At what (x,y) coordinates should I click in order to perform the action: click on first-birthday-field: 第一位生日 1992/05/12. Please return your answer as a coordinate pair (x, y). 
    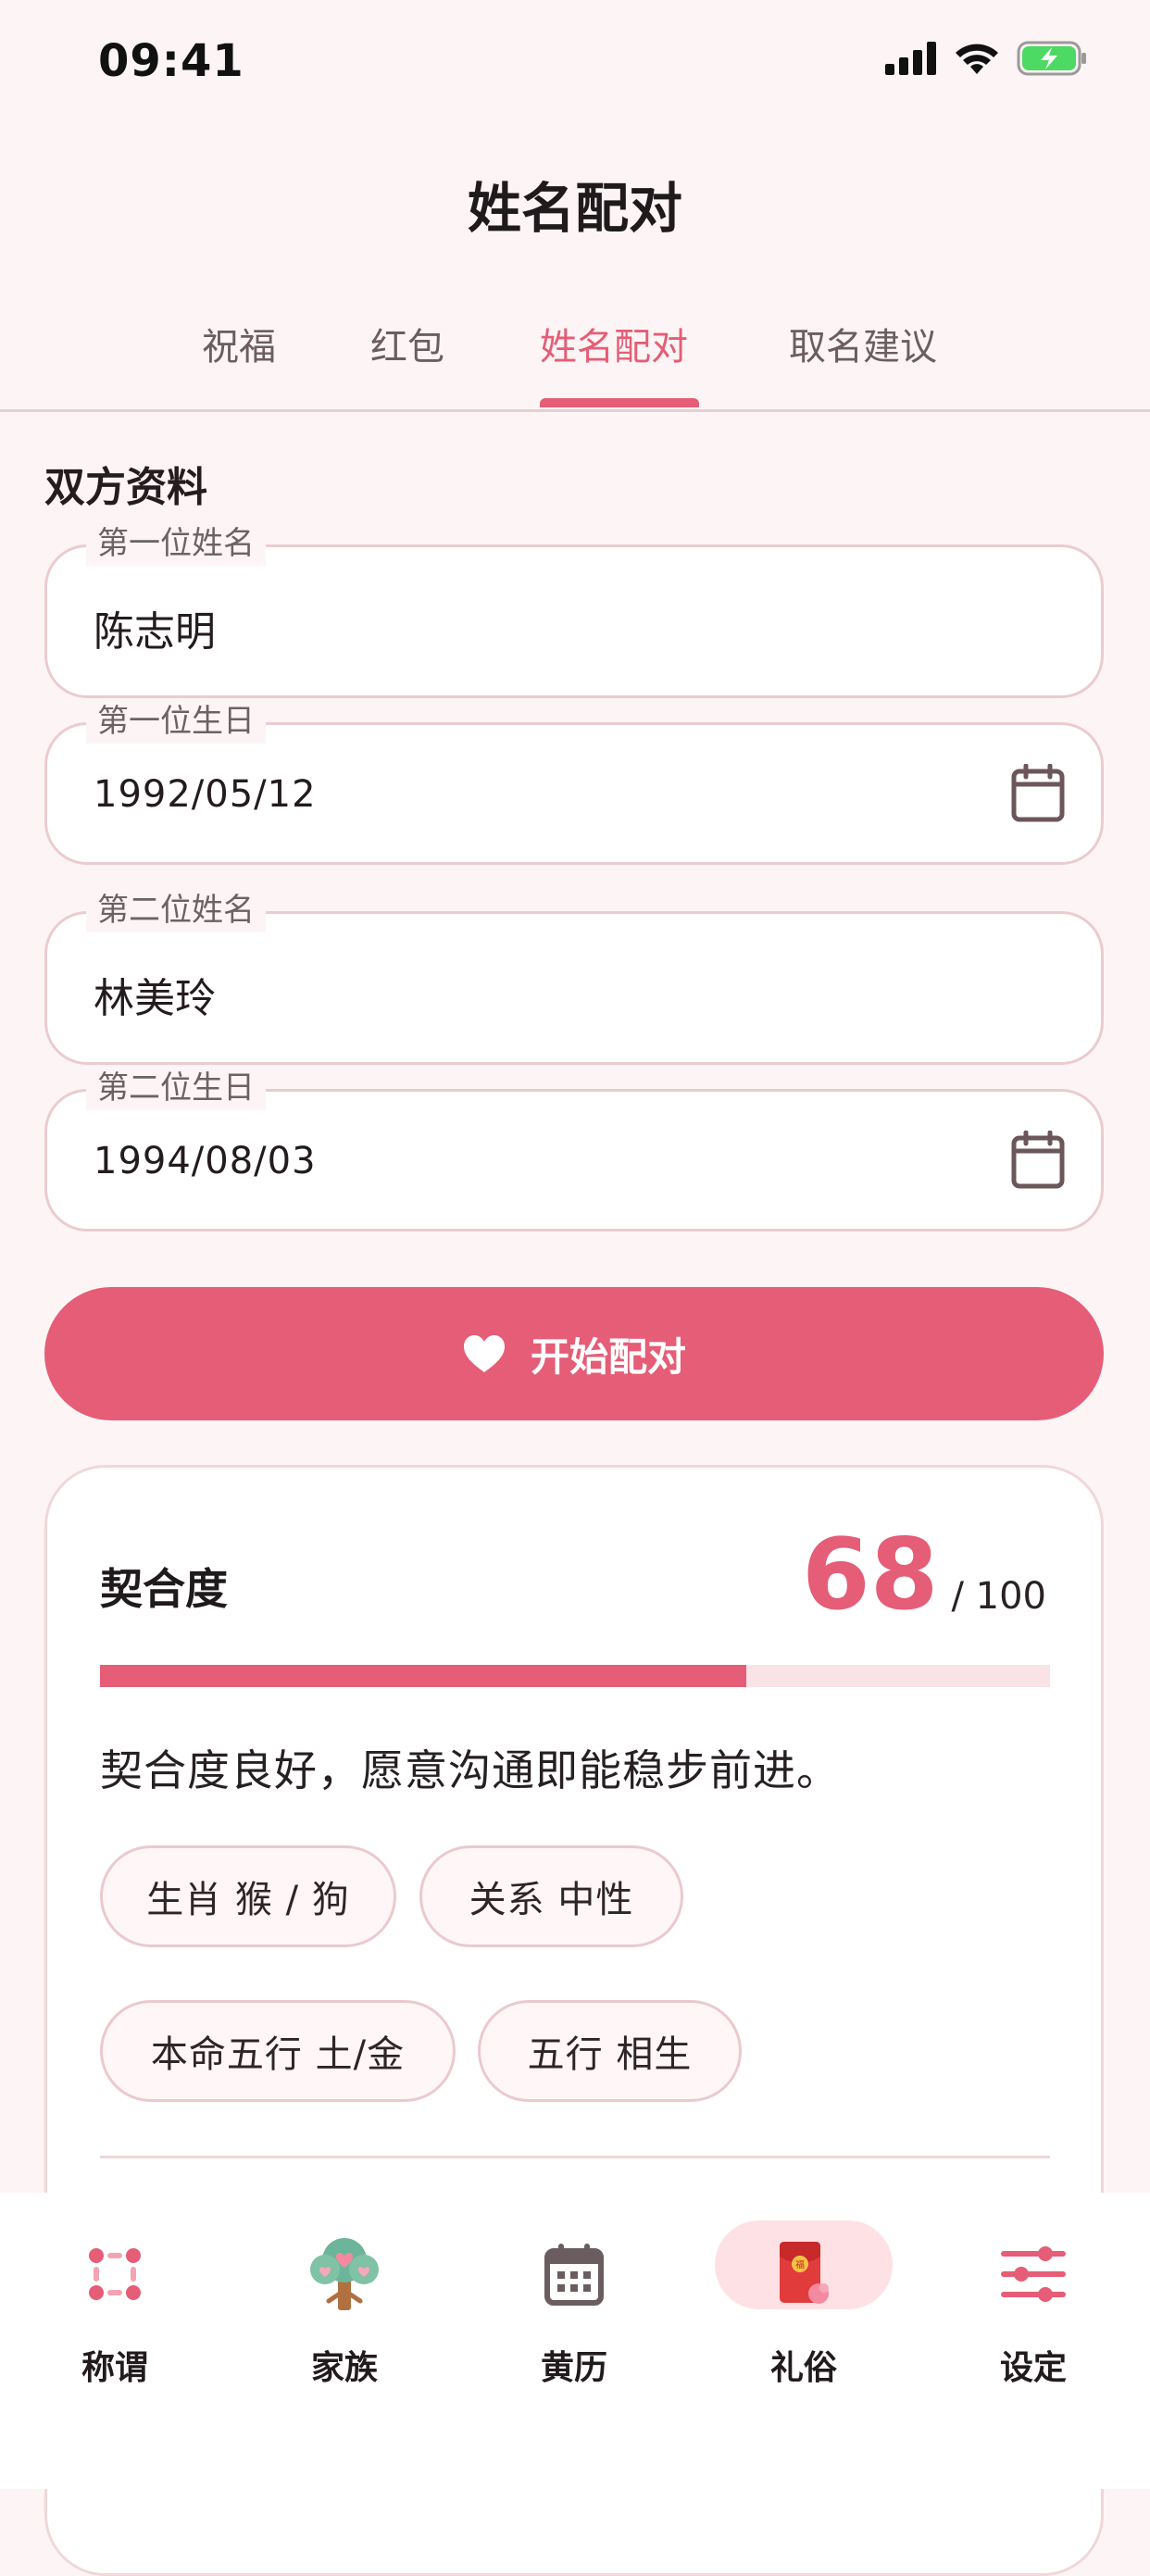
    Looking at the image, I should click on (574, 782).